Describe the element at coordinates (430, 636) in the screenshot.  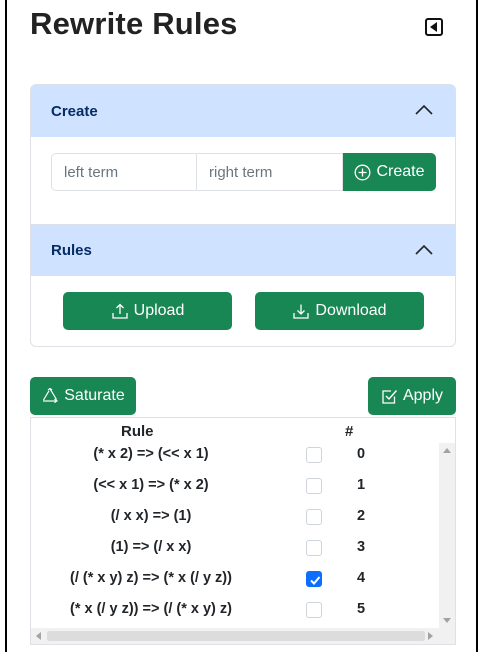
I see `scroll-right-arrow-icon` at that location.